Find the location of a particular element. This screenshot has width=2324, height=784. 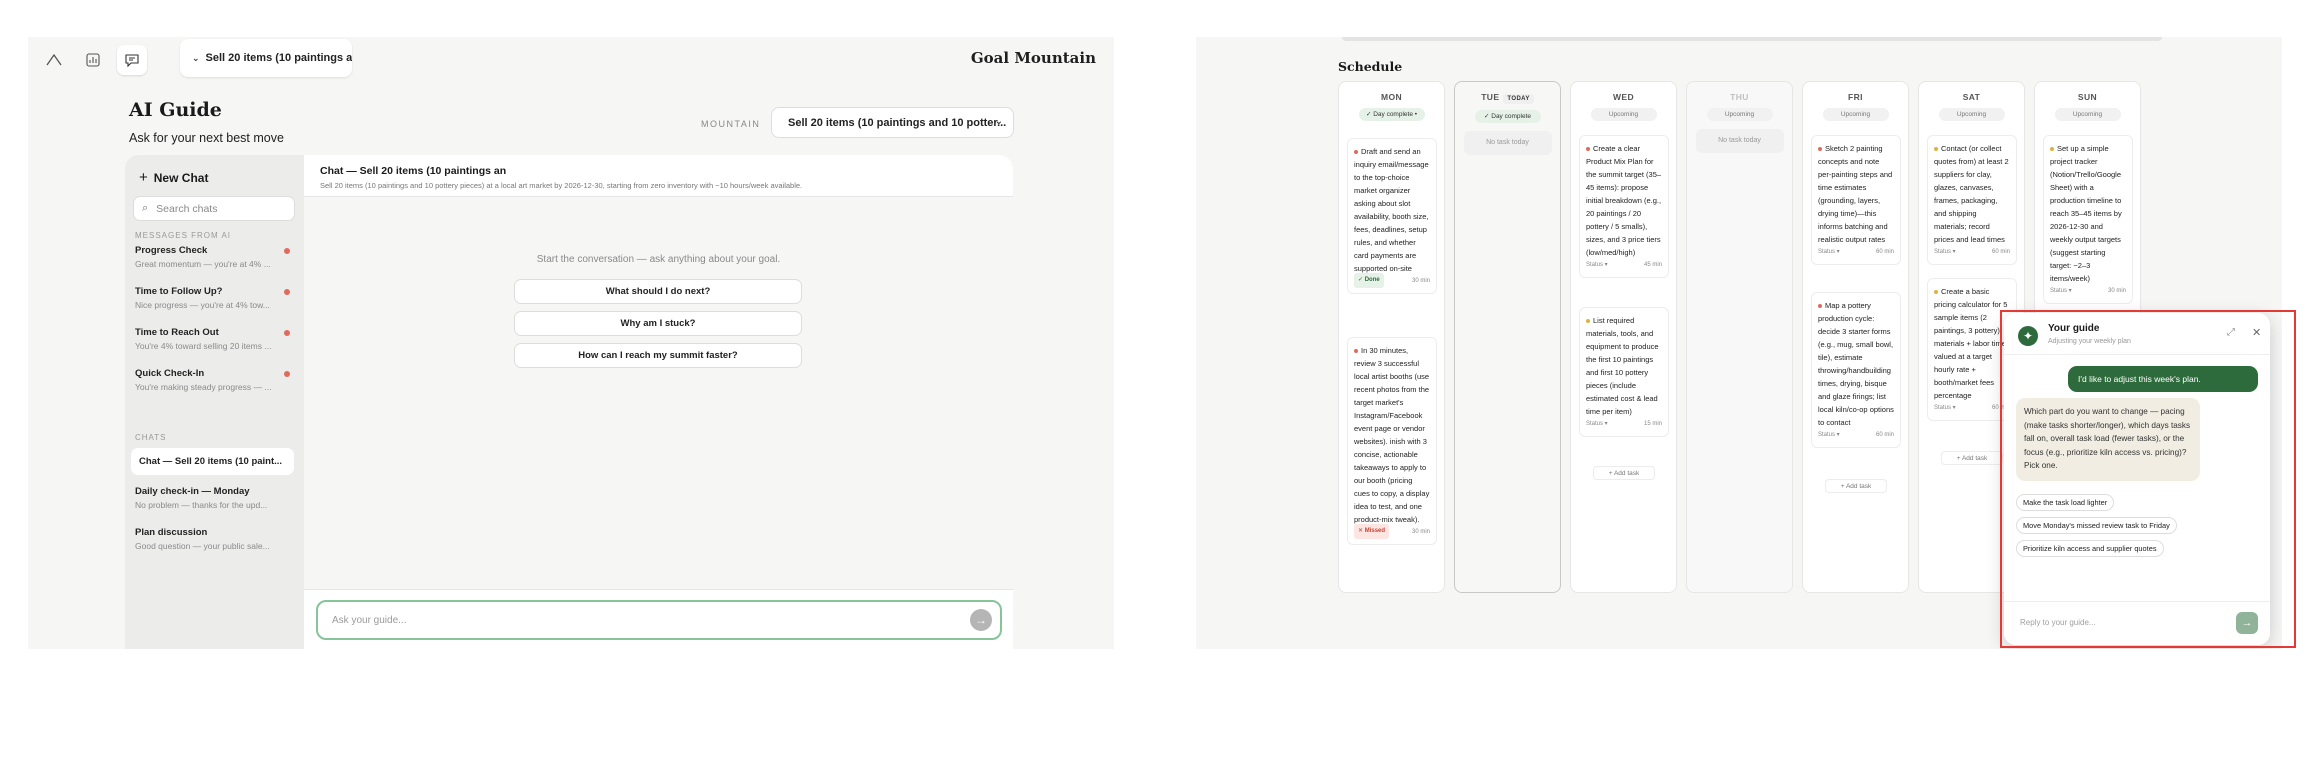

chat-title: Daily check-in — Monday is located at coordinates (192, 491).